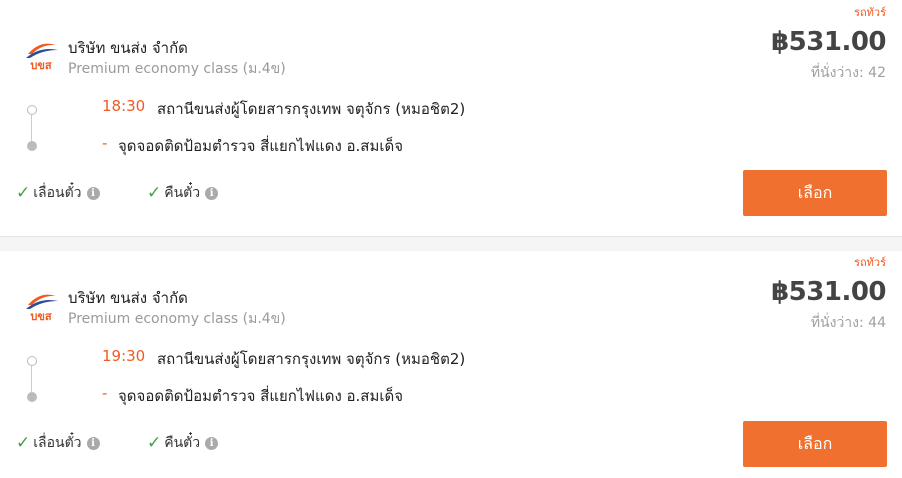 This screenshot has width=902, height=478. What do you see at coordinates (848, 73) in the screenshot?
I see `seats-available: ที่นั่งว่าง: 42` at bounding box center [848, 73].